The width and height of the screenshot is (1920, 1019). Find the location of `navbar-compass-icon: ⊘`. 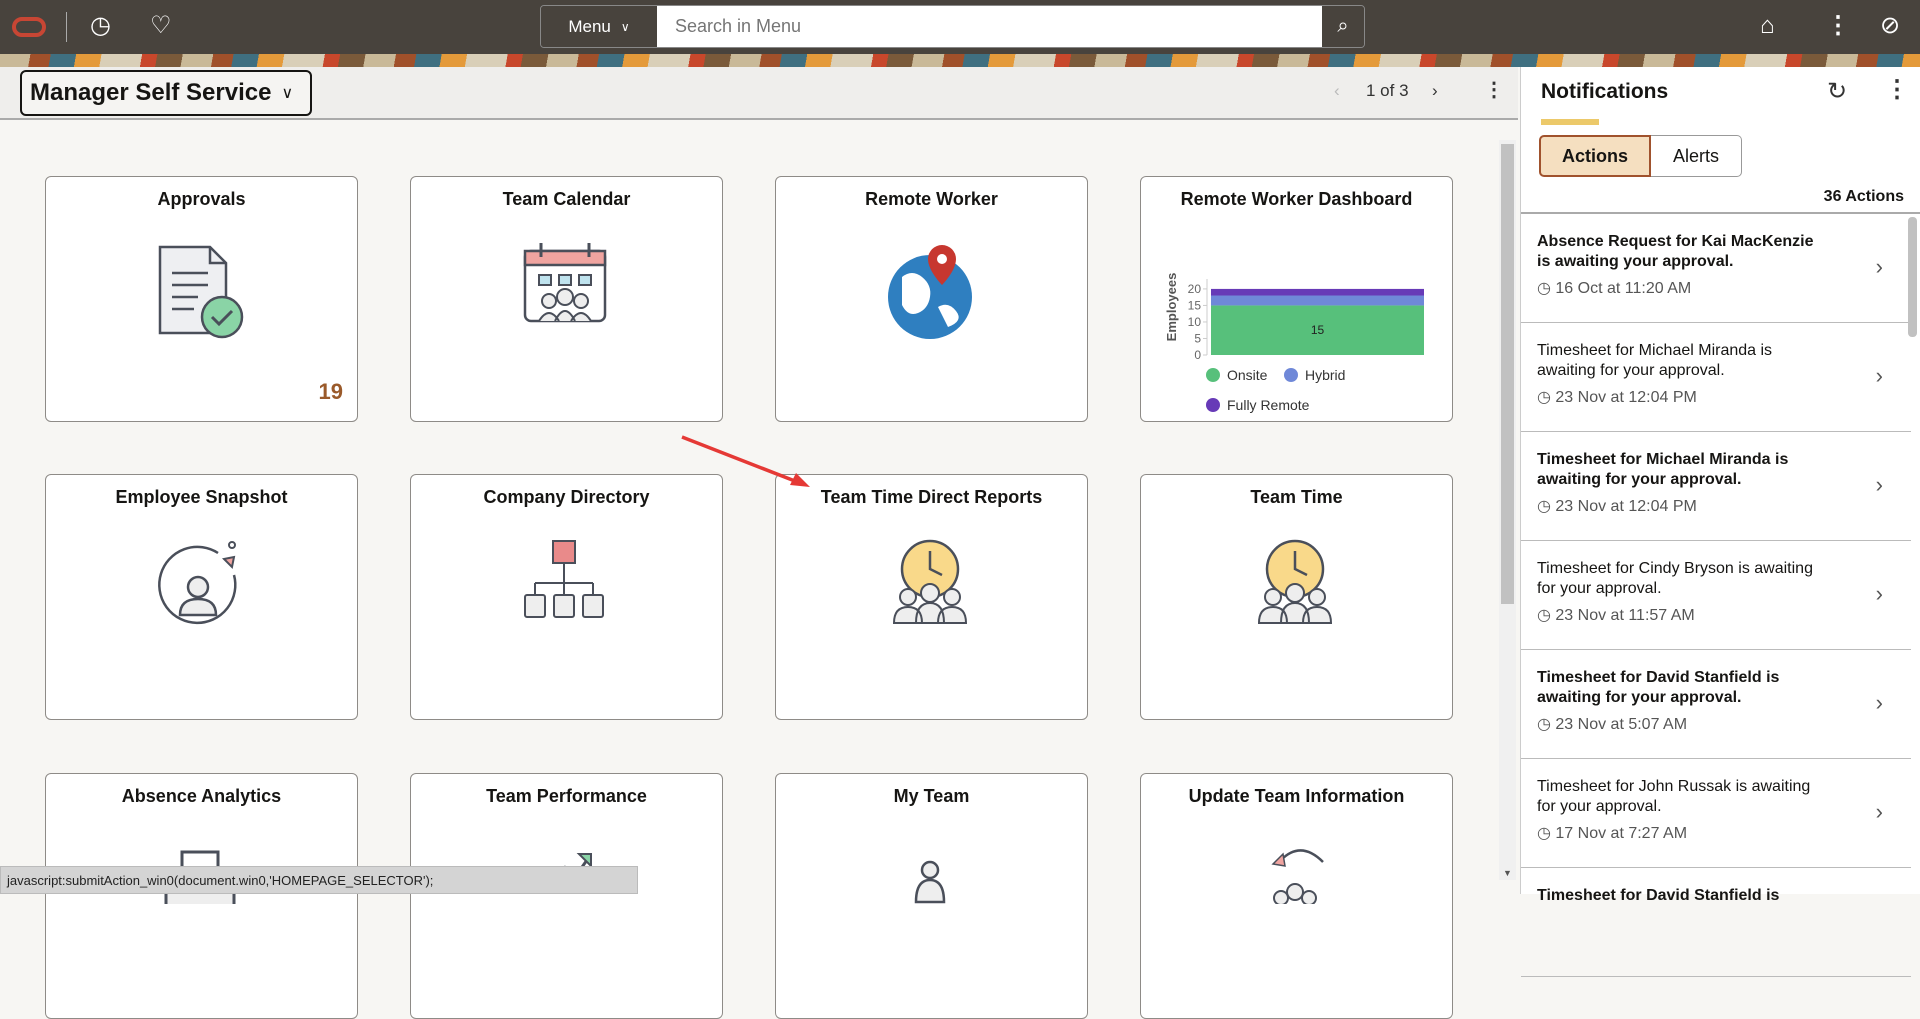

navbar-compass-icon: ⊘ is located at coordinates (1890, 26).